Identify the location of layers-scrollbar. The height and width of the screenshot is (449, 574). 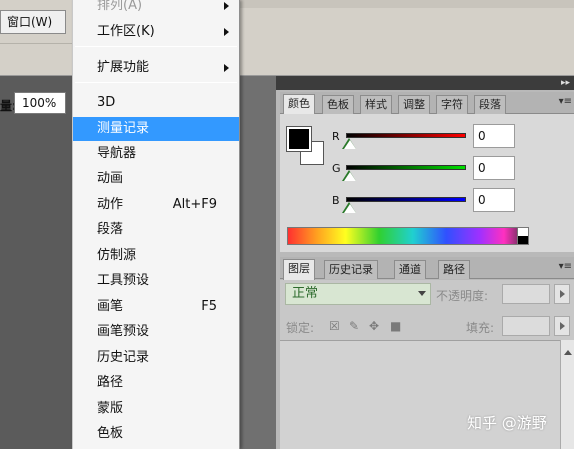
(567, 394).